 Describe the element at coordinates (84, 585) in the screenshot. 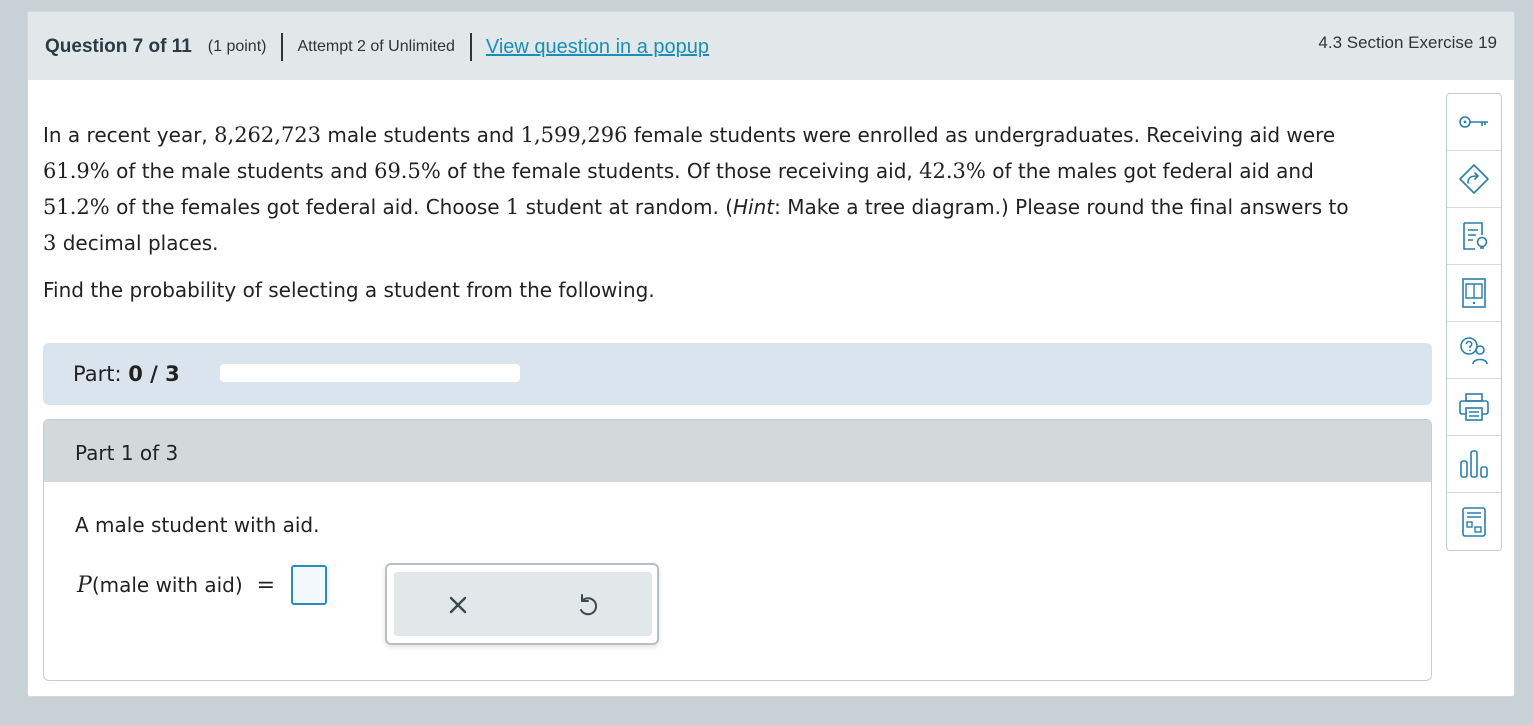

I see `probability-symbol: P` at that location.